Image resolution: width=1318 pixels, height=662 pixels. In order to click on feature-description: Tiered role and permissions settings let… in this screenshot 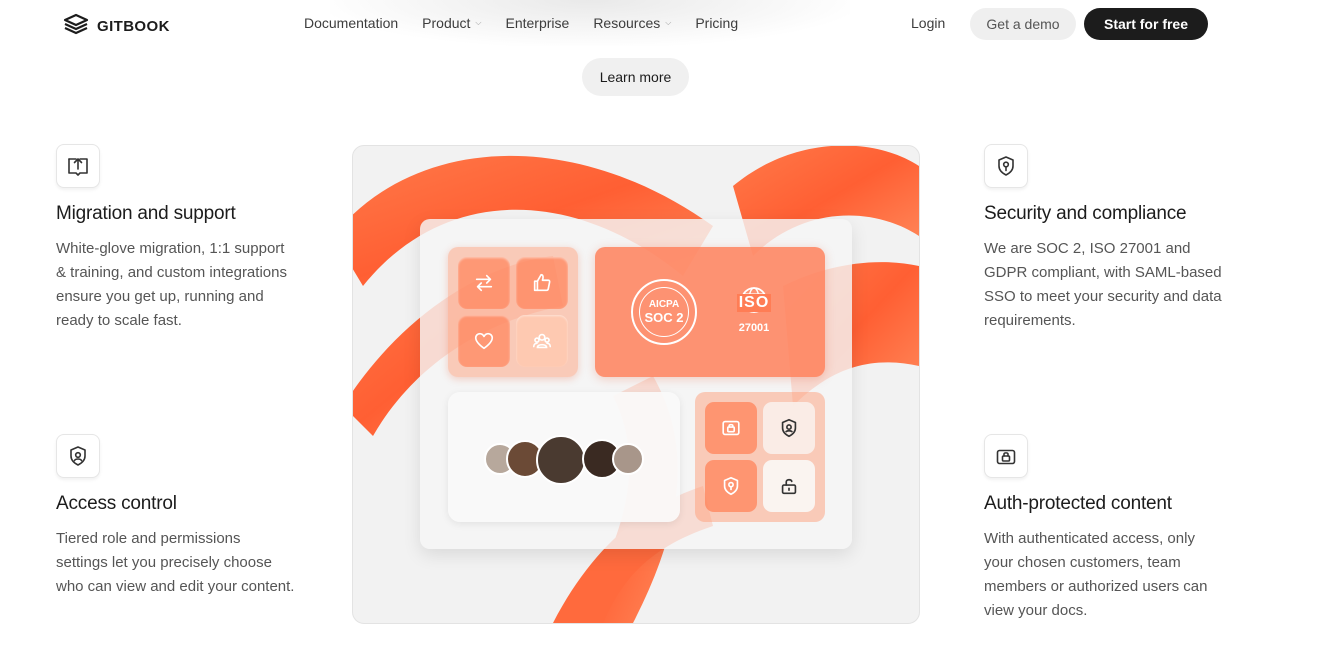, I will do `click(175, 562)`.